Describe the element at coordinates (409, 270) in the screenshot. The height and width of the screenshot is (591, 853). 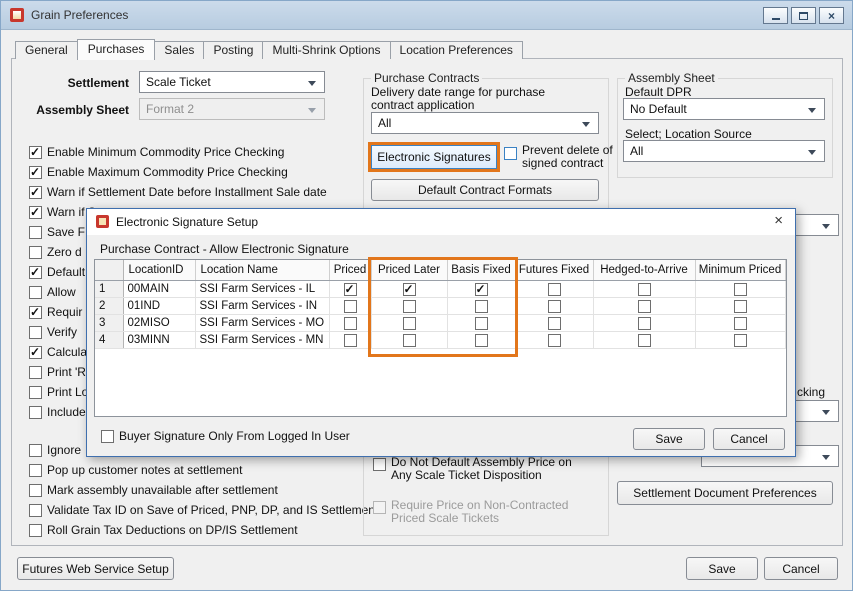
I see `col-header-priced-later: Priced Later` at that location.